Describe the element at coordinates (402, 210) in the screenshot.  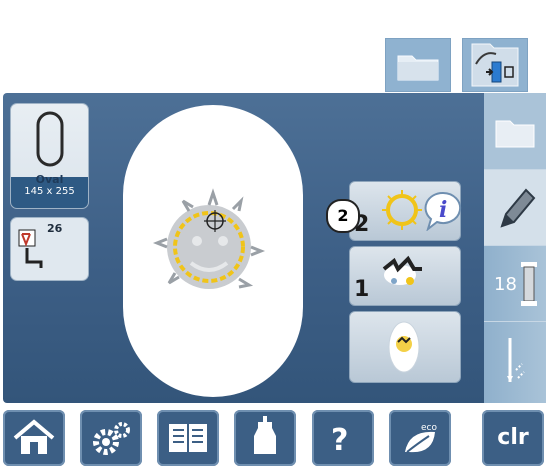
I see `sun-icon` at that location.